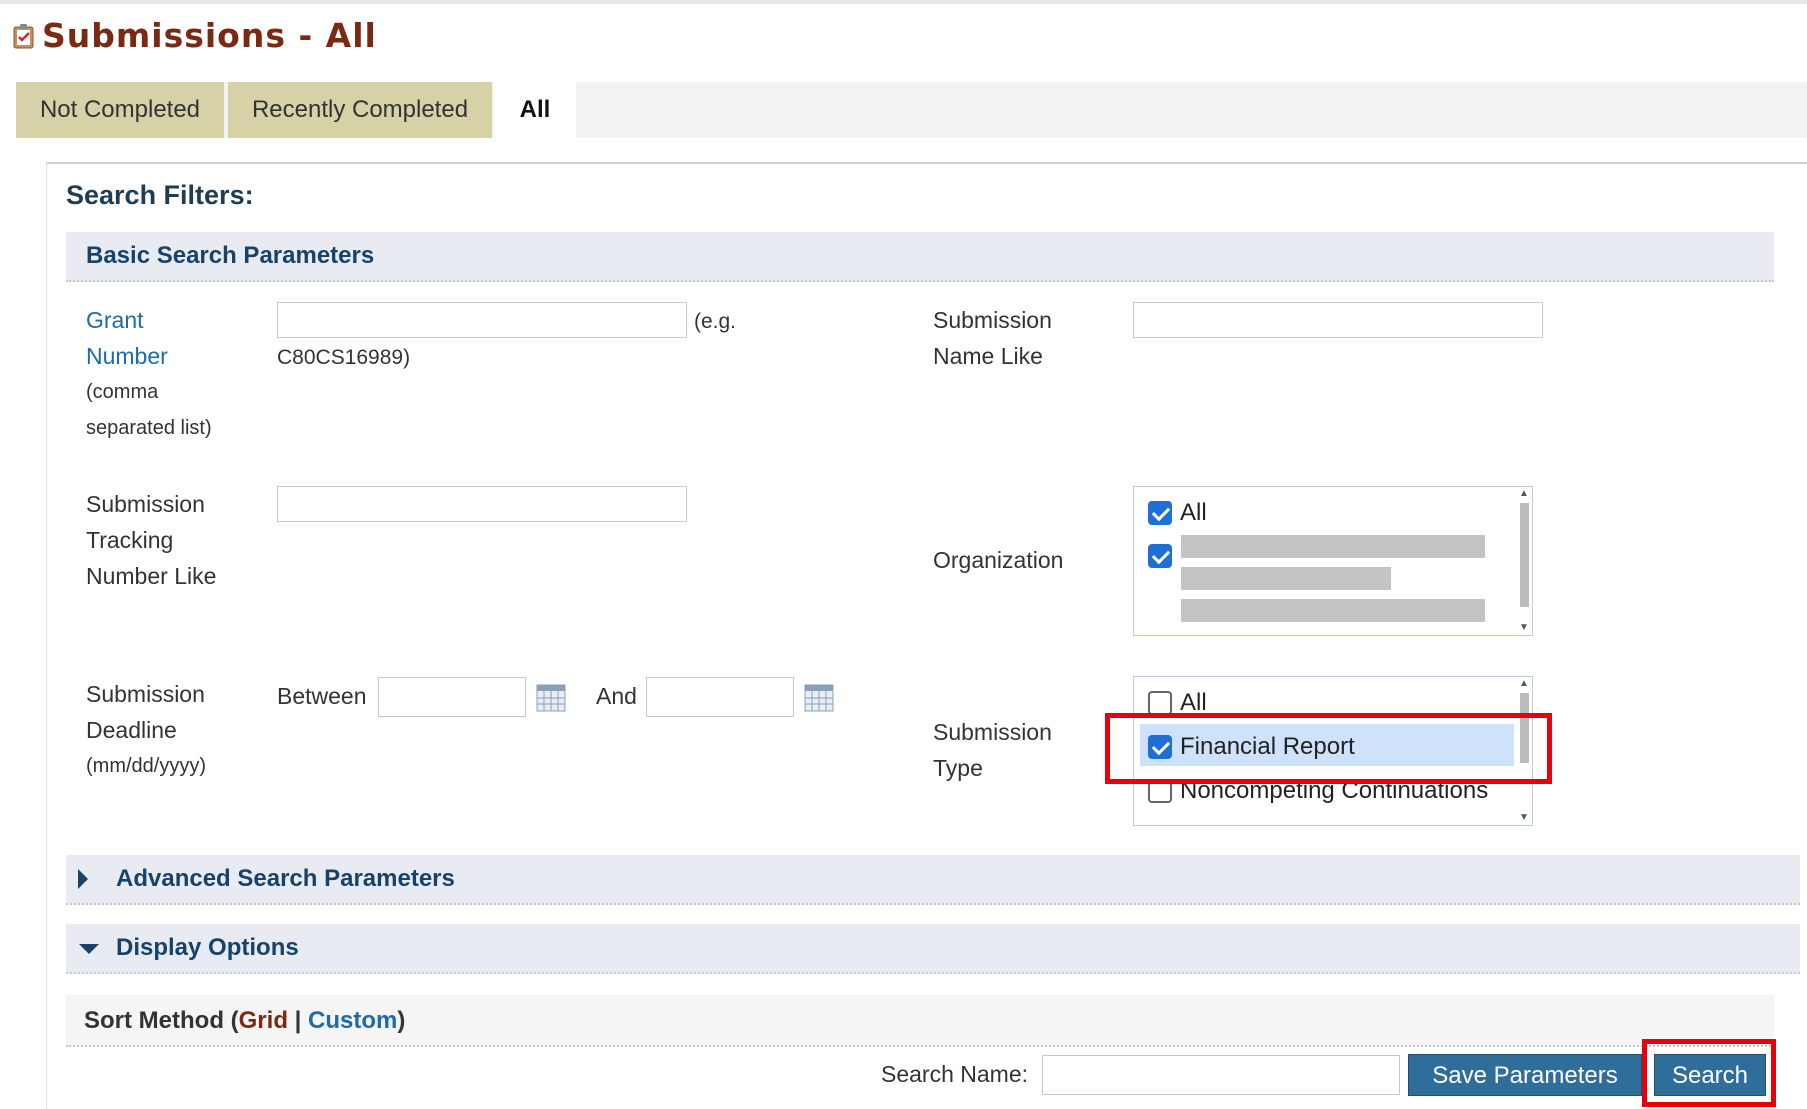 Image resolution: width=1807 pixels, height=1109 pixels. Describe the element at coordinates (992, 732) in the screenshot. I see `submission-type-label-1: Submission` at that location.